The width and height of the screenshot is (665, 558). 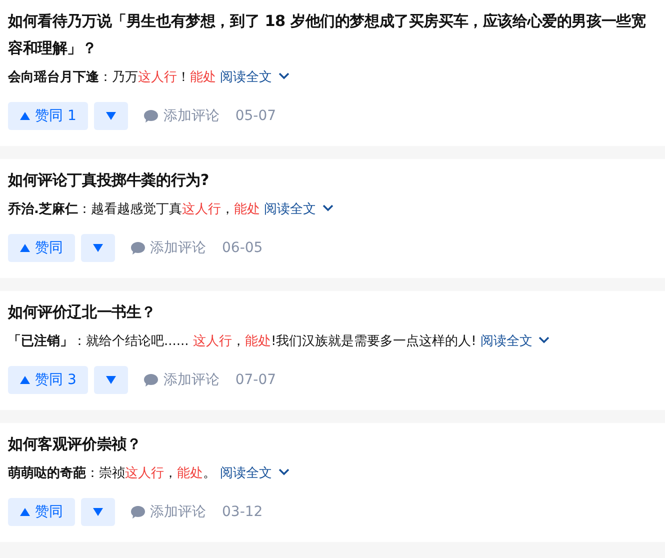 I want to click on question-title: 如何客观评价崇祯？, so click(x=332, y=444).